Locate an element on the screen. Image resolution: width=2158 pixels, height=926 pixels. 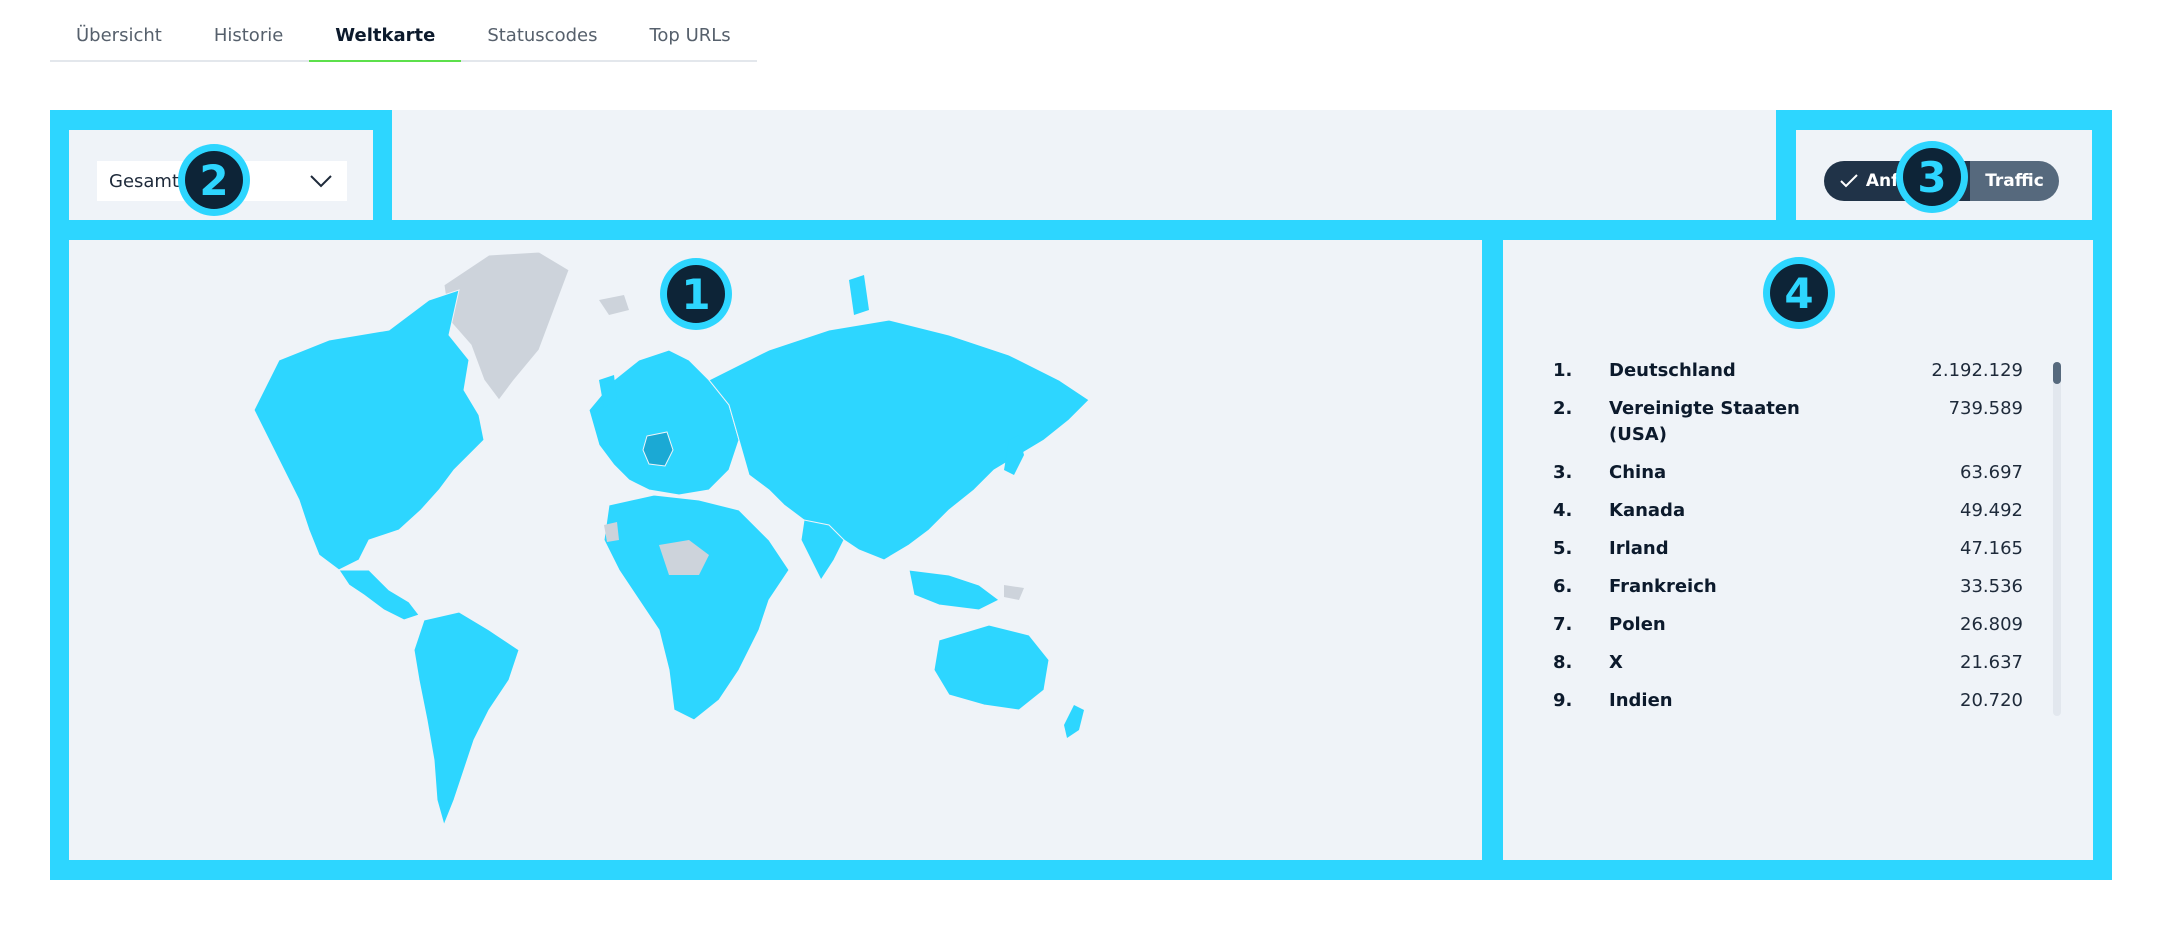
toggle-traffic: Traffic is located at coordinates (2014, 181).